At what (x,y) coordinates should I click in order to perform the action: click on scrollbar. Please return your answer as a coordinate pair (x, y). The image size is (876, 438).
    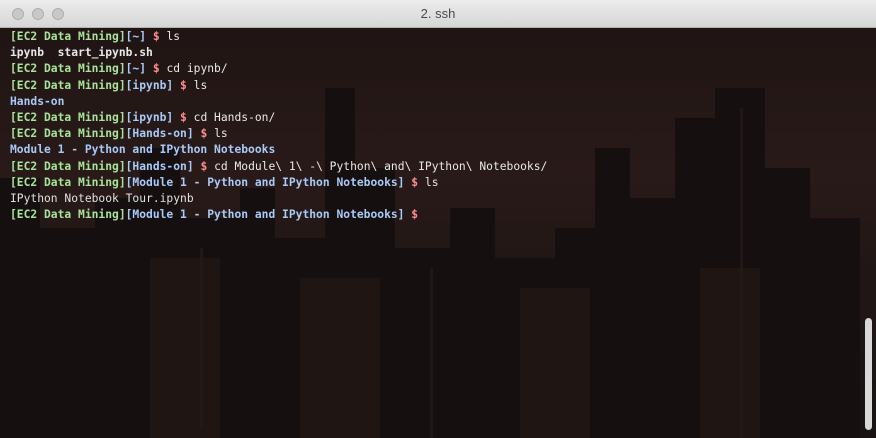
    Looking at the image, I should click on (867, 233).